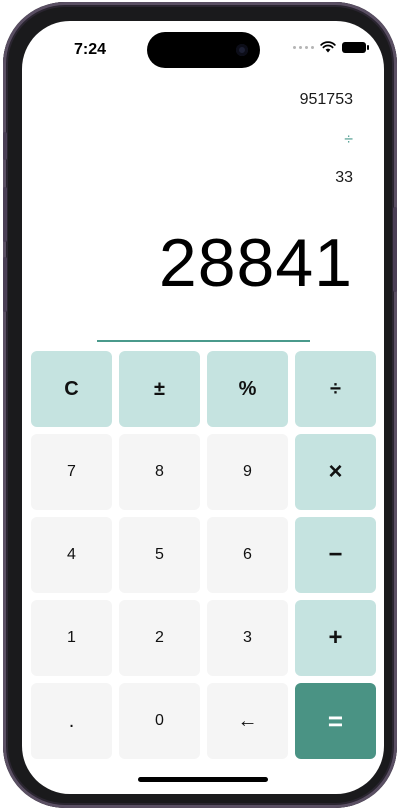 Image resolution: width=400 pixels, height=811 pixels. I want to click on action-button, so click(5, 146).